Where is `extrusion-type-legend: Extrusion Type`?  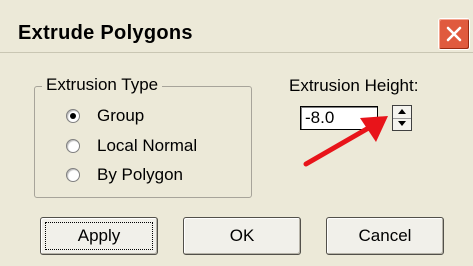
extrusion-type-legend: Extrusion Type is located at coordinates (102, 85).